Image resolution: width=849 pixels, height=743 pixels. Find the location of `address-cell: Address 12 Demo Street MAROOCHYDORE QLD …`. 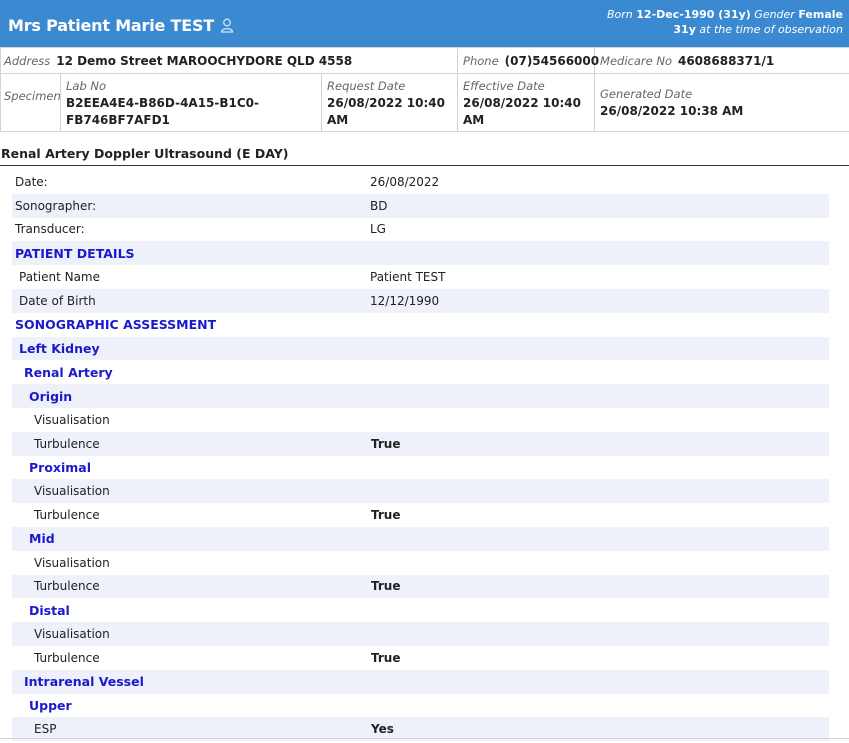

address-cell: Address 12 Demo Street MAROOCHYDORE QLD … is located at coordinates (229, 60).